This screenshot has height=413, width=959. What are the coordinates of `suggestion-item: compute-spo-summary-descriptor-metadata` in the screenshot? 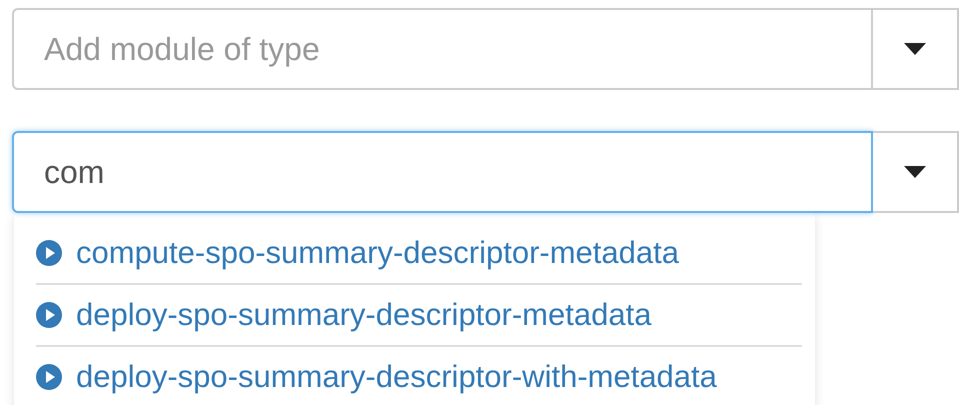 It's located at (419, 254).